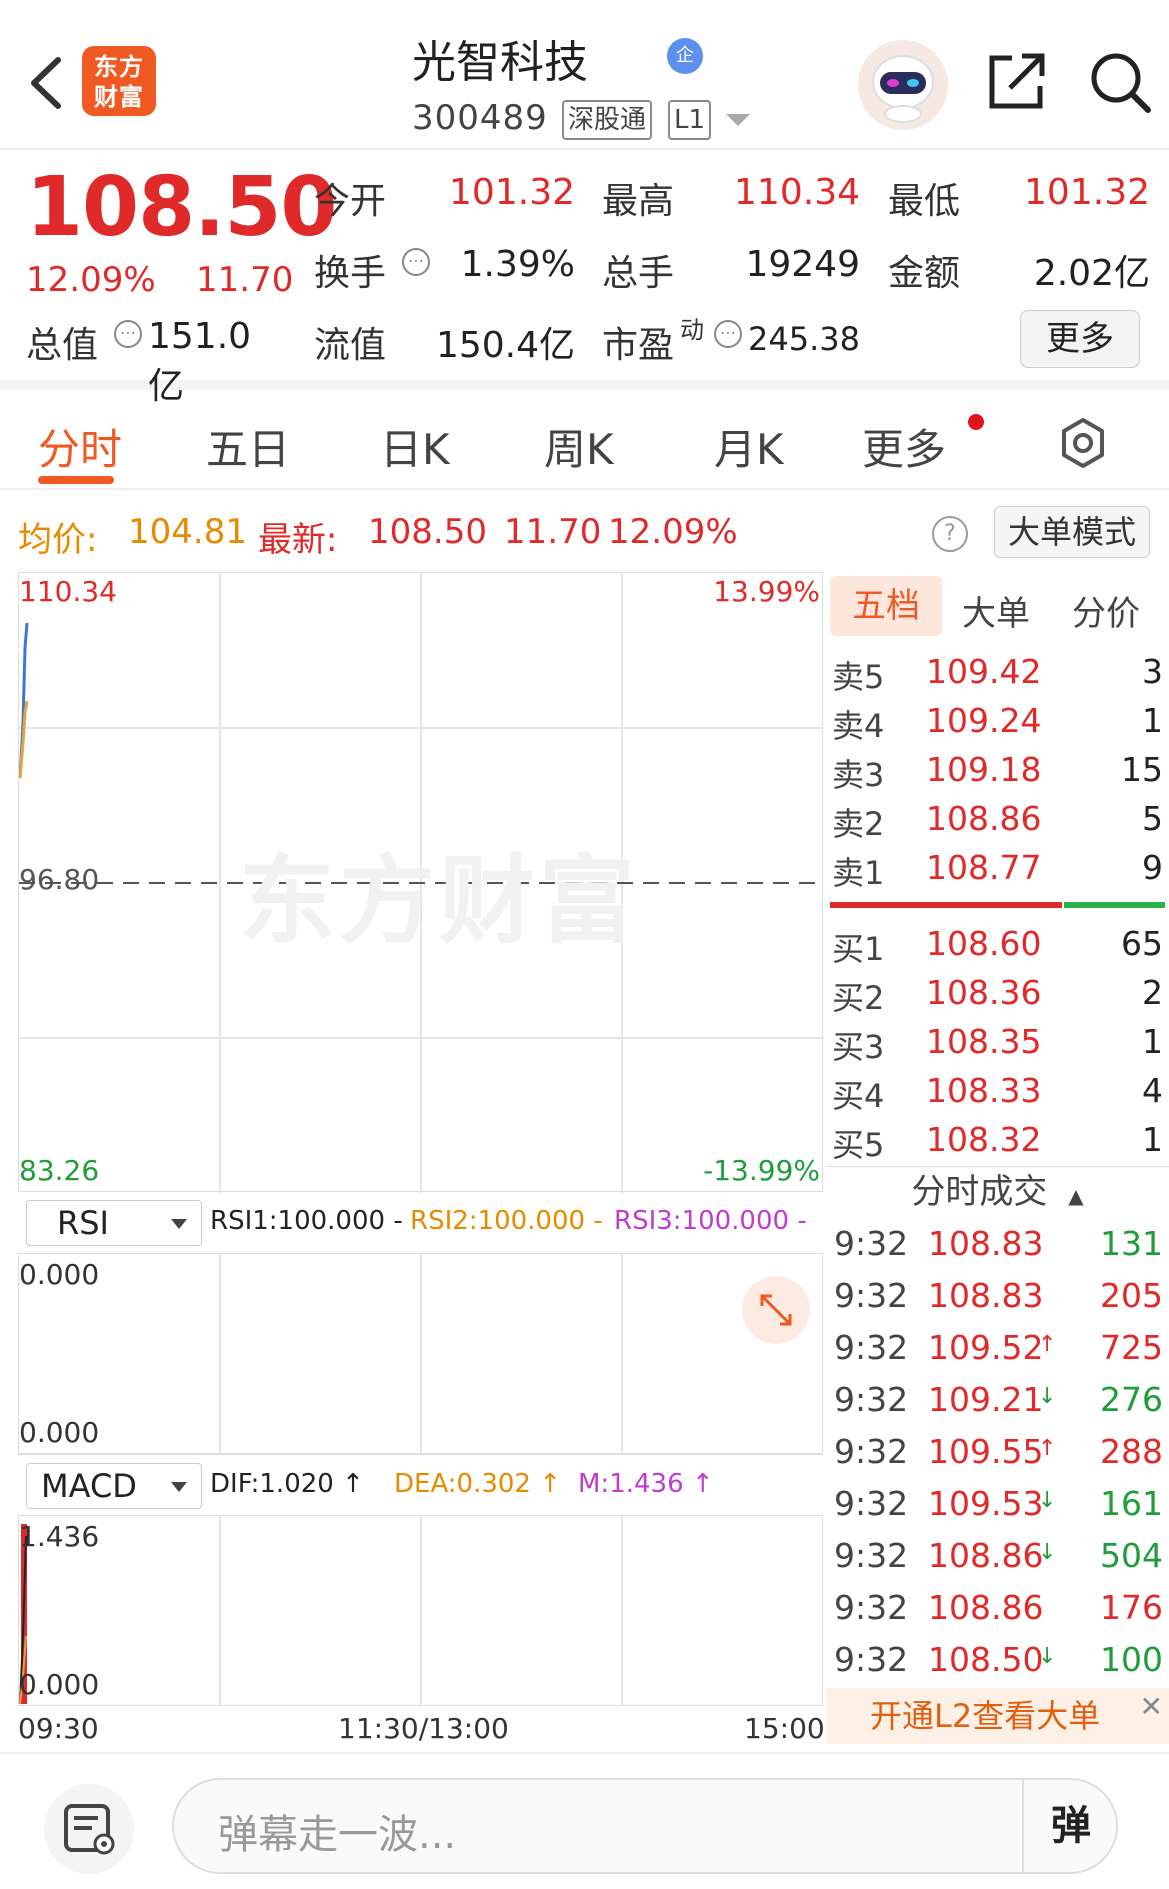  What do you see at coordinates (984, 992) in the screenshot?
I see `bid-price: 108.36` at bounding box center [984, 992].